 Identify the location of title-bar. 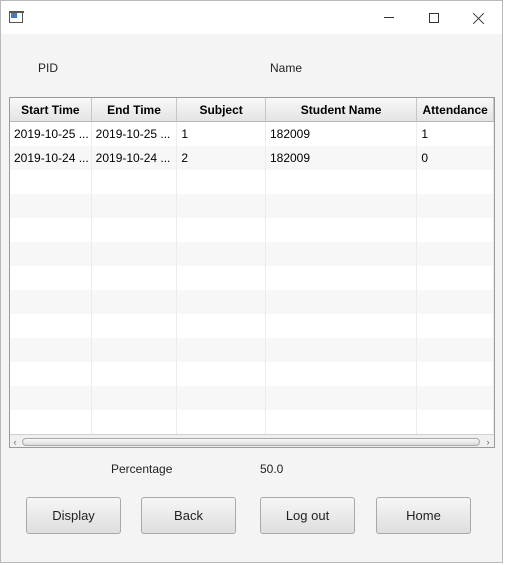
(251, 17).